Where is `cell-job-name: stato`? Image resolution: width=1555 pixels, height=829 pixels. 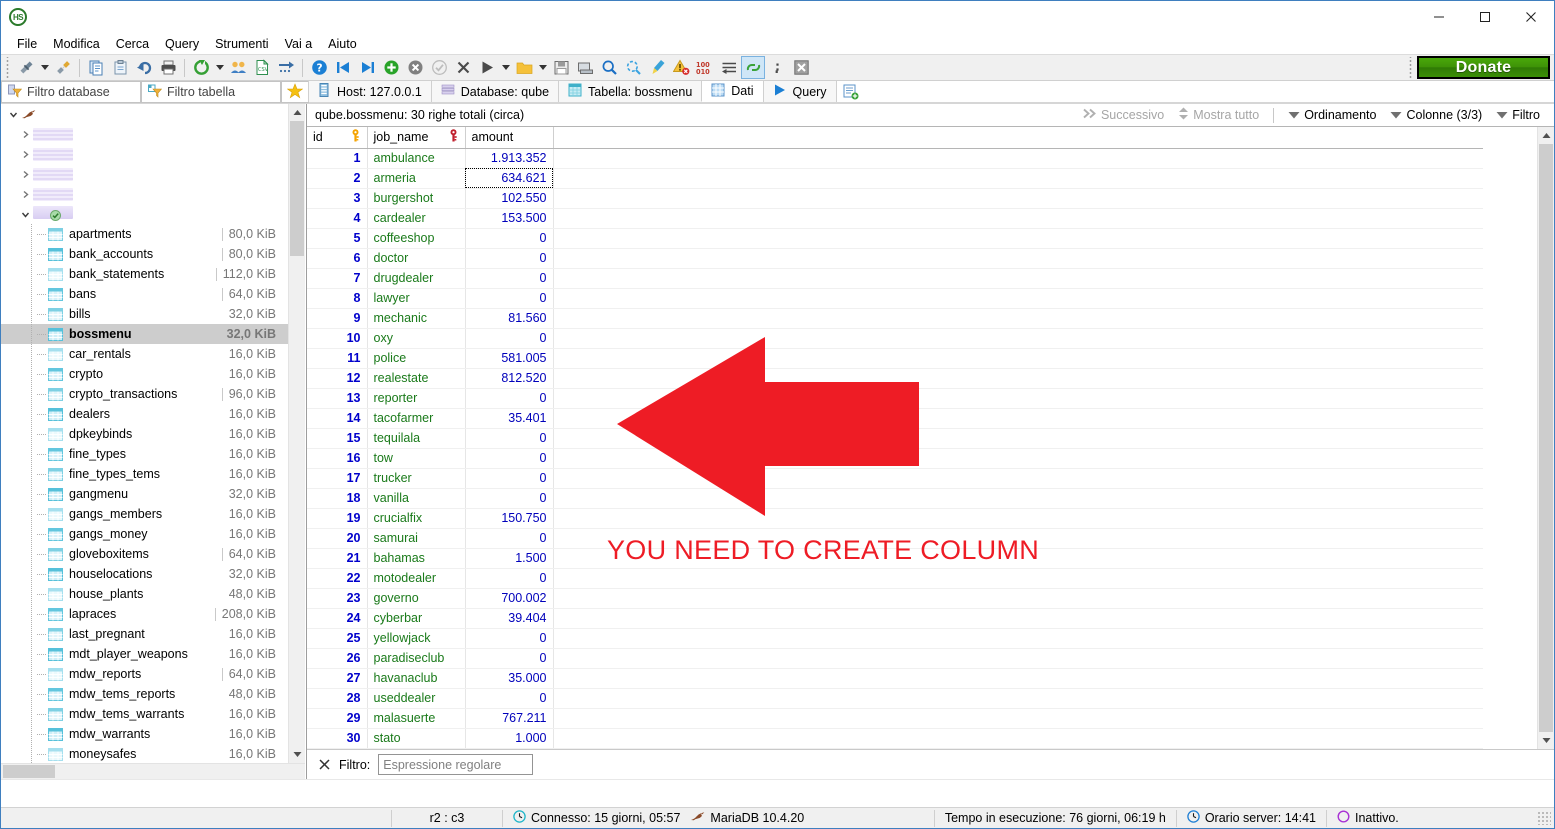
cell-job-name: stato is located at coordinates (416, 738).